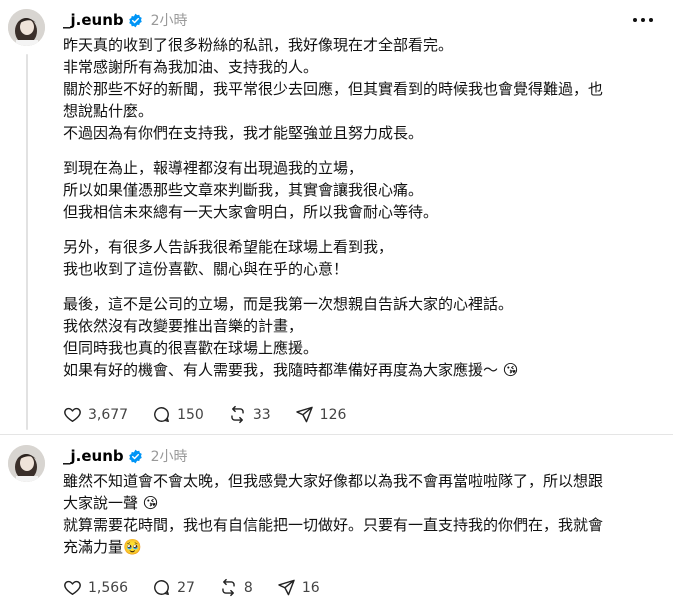 This screenshot has height=609, width=673. What do you see at coordinates (333, 525) in the screenshot?
I see `text-line: 就算需要花時間，我也有自信能把一切做好。只要有一直支持我的你們在，我就會` at bounding box center [333, 525].